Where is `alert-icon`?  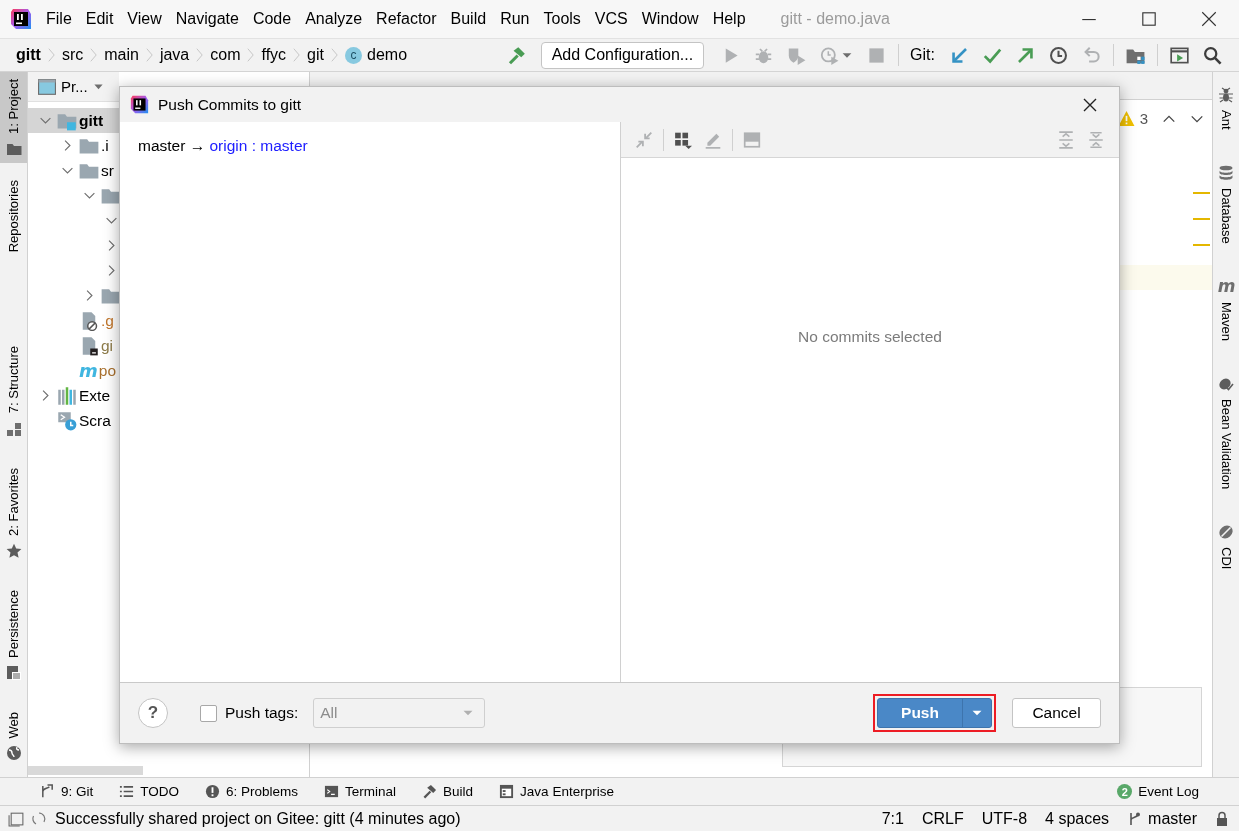
alert-icon is located at coordinates (213, 791).